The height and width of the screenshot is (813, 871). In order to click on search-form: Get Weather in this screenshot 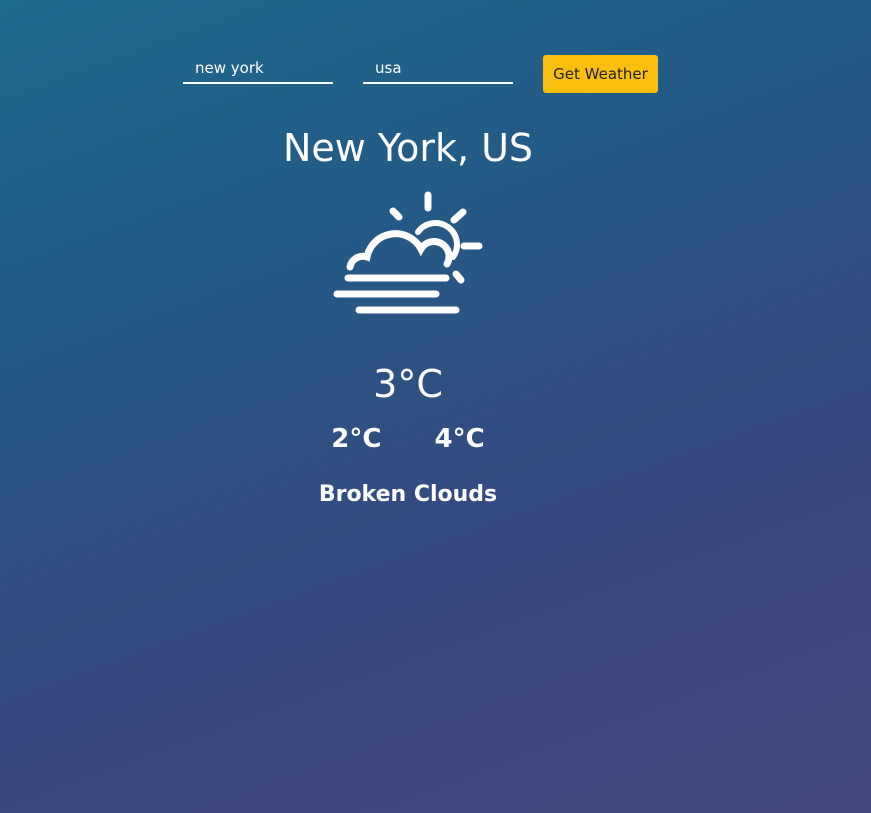, I will do `click(423, 74)`.